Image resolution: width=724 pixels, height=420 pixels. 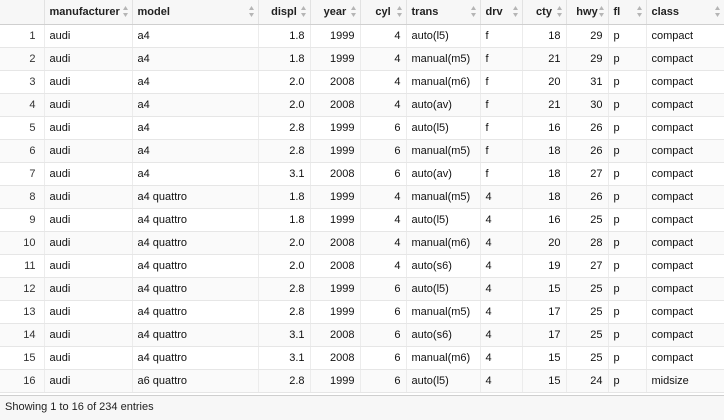 I want to click on table-row: 4 audi a4 2.0 2008 4 auto(av) f 21 30 p compact, so click(x=362, y=105).